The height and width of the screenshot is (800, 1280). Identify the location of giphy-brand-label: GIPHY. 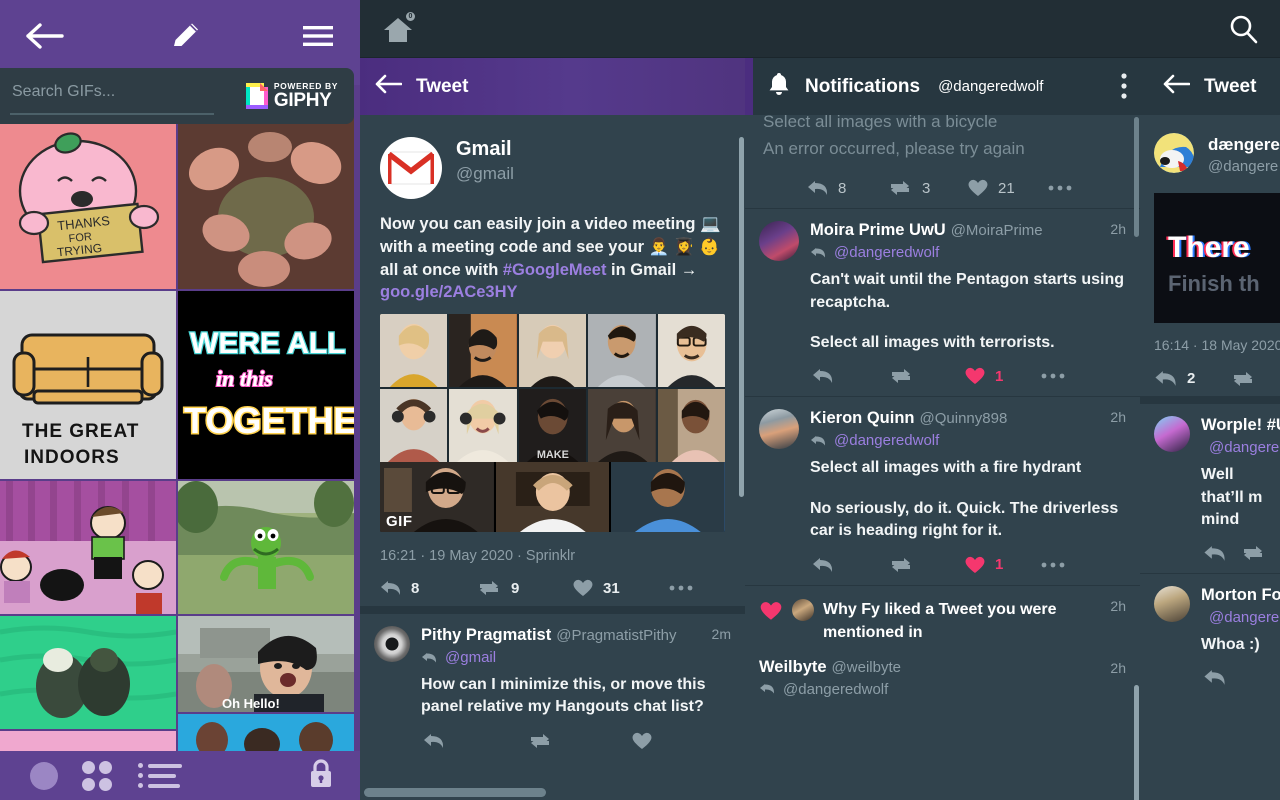
(302, 101).